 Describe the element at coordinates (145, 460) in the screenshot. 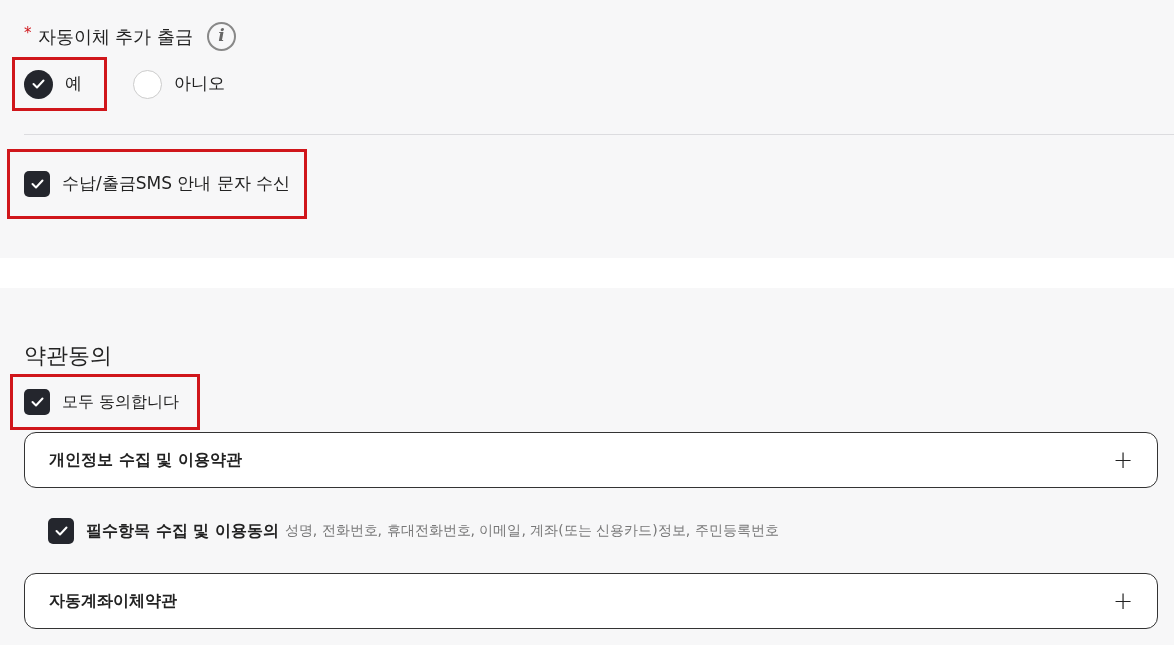

I see `accordion-title: 개인정보 수집 및 이용약관` at that location.